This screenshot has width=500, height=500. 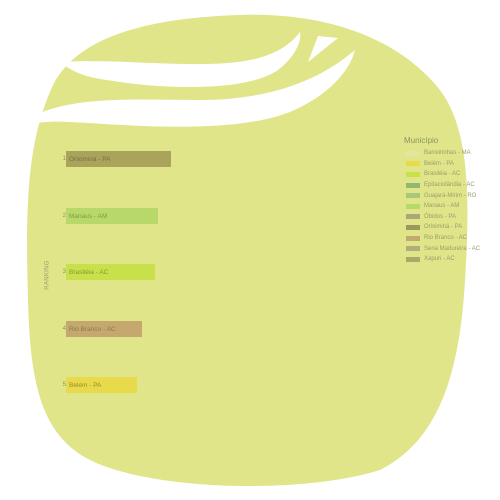 I want to click on legend-item: Belém - PA, so click(x=453, y=164).